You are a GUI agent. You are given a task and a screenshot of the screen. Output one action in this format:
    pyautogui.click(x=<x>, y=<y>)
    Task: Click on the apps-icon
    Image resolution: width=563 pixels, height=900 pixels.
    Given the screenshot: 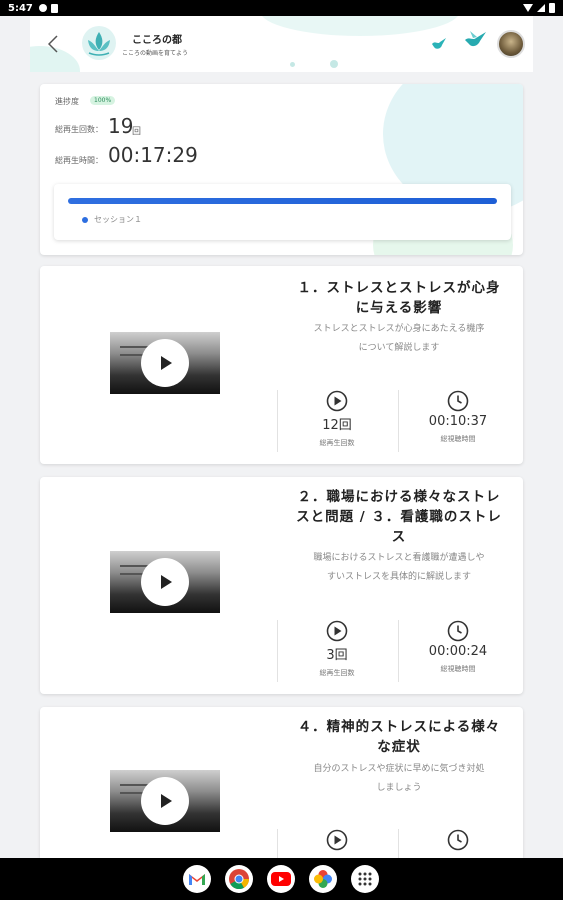 What is the action you would take?
    pyautogui.click(x=365, y=879)
    